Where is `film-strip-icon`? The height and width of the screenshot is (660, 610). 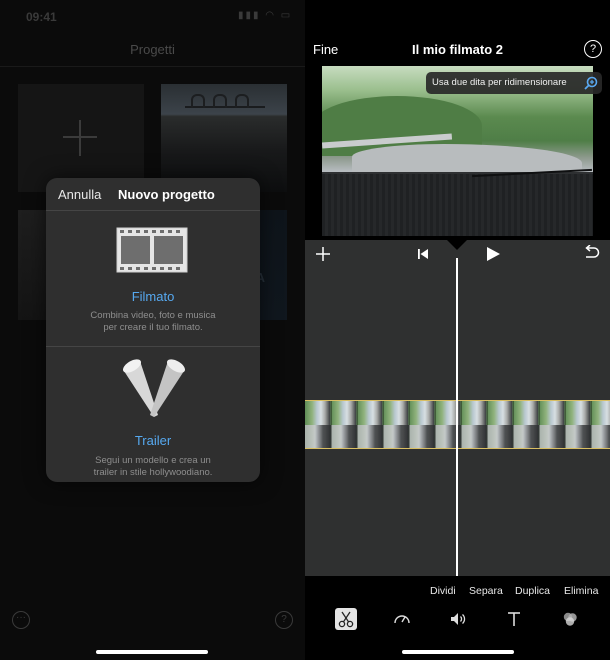 film-strip-icon is located at coordinates (152, 250).